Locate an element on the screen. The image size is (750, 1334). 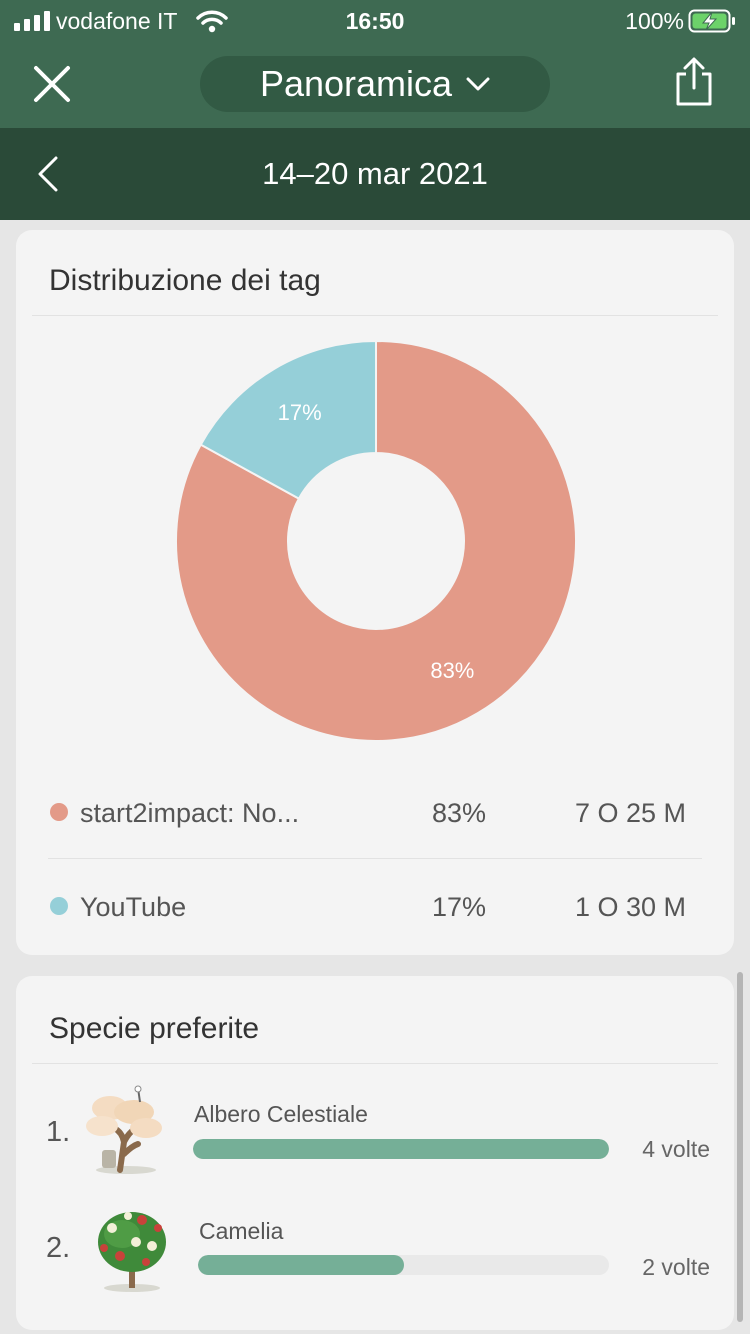
chevron-down-icon is located at coordinates (478, 84).